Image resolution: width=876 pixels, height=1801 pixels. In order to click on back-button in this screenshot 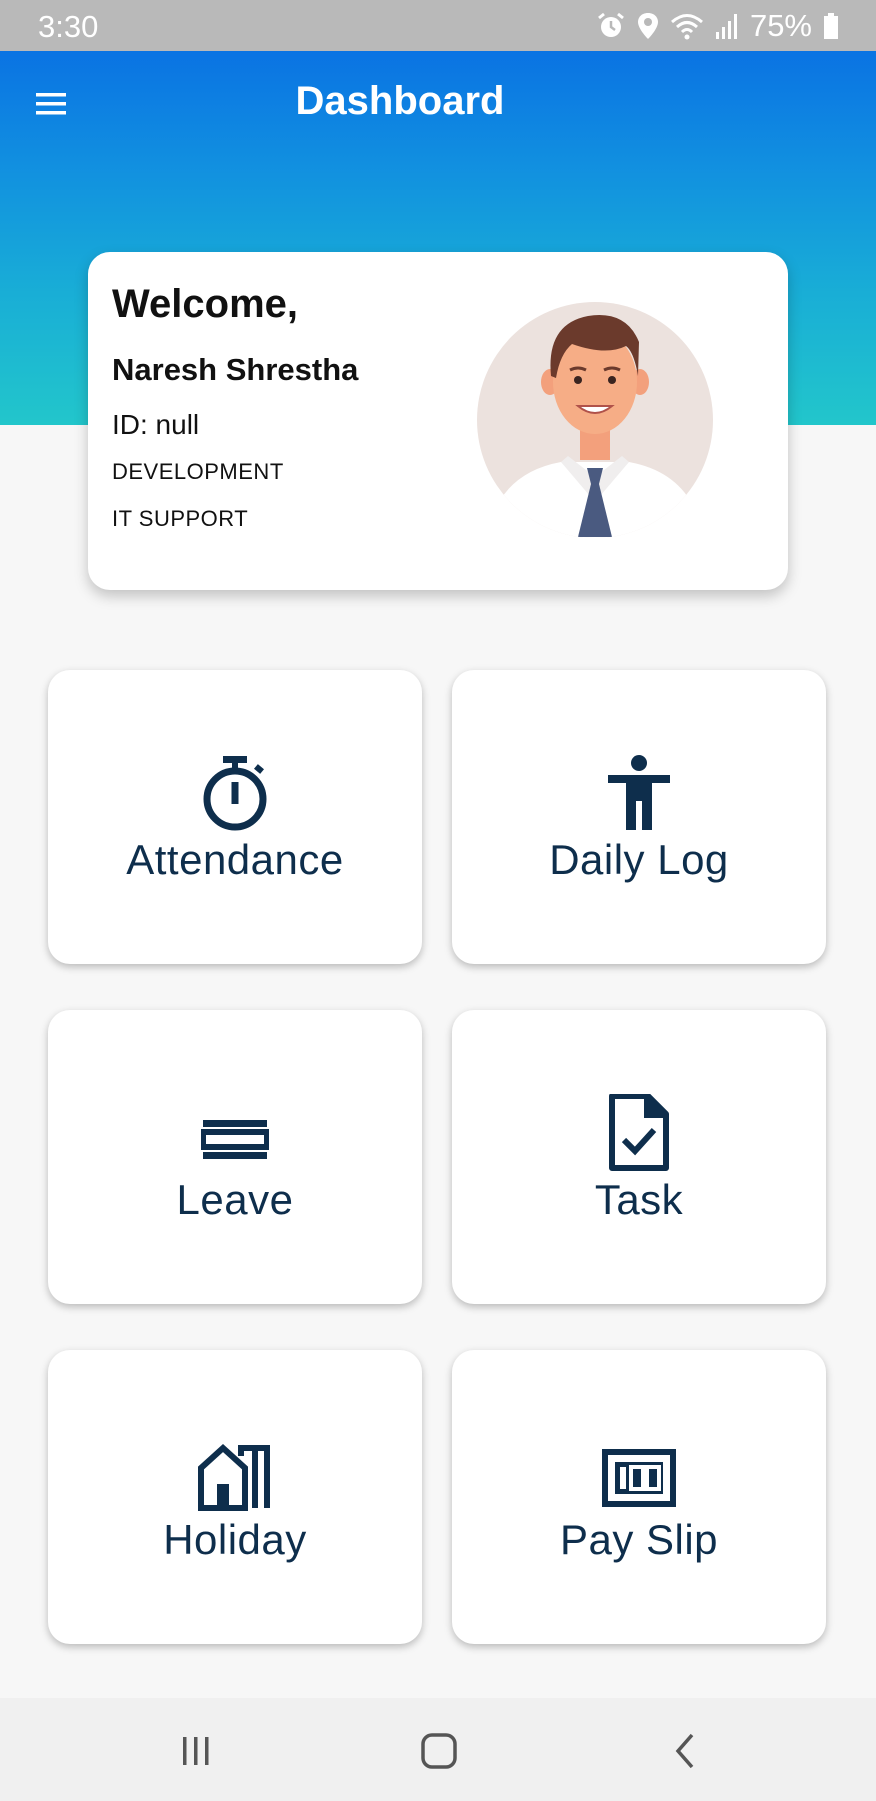, I will do `click(686, 1751)`.